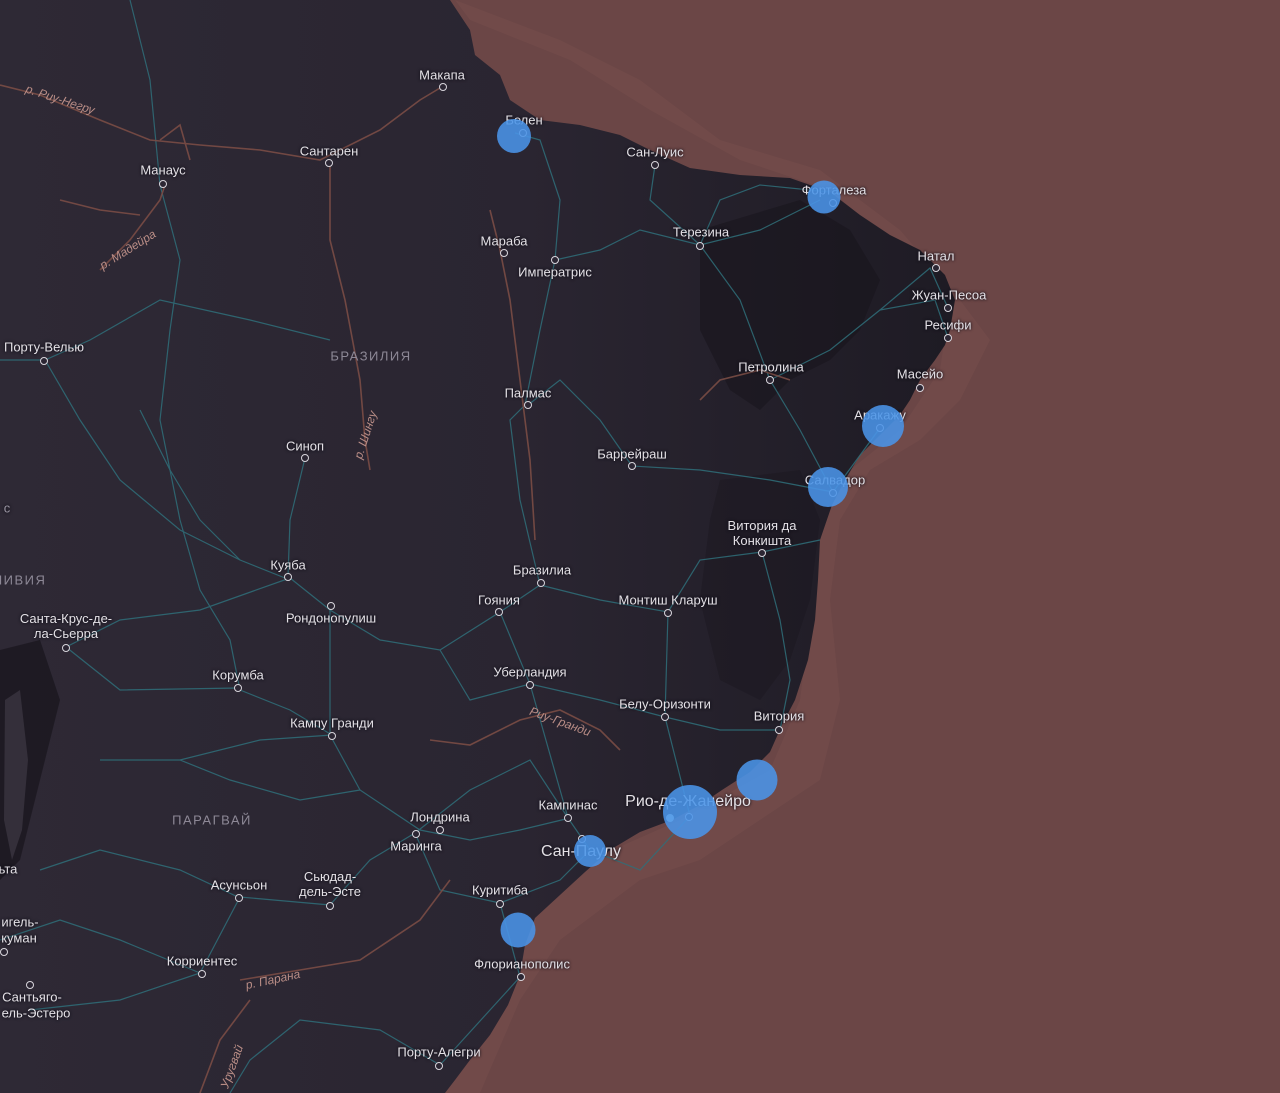 This screenshot has width=1280, height=1093. What do you see at coordinates (690, 812) in the screenshot?
I see `marker-rio` at bounding box center [690, 812].